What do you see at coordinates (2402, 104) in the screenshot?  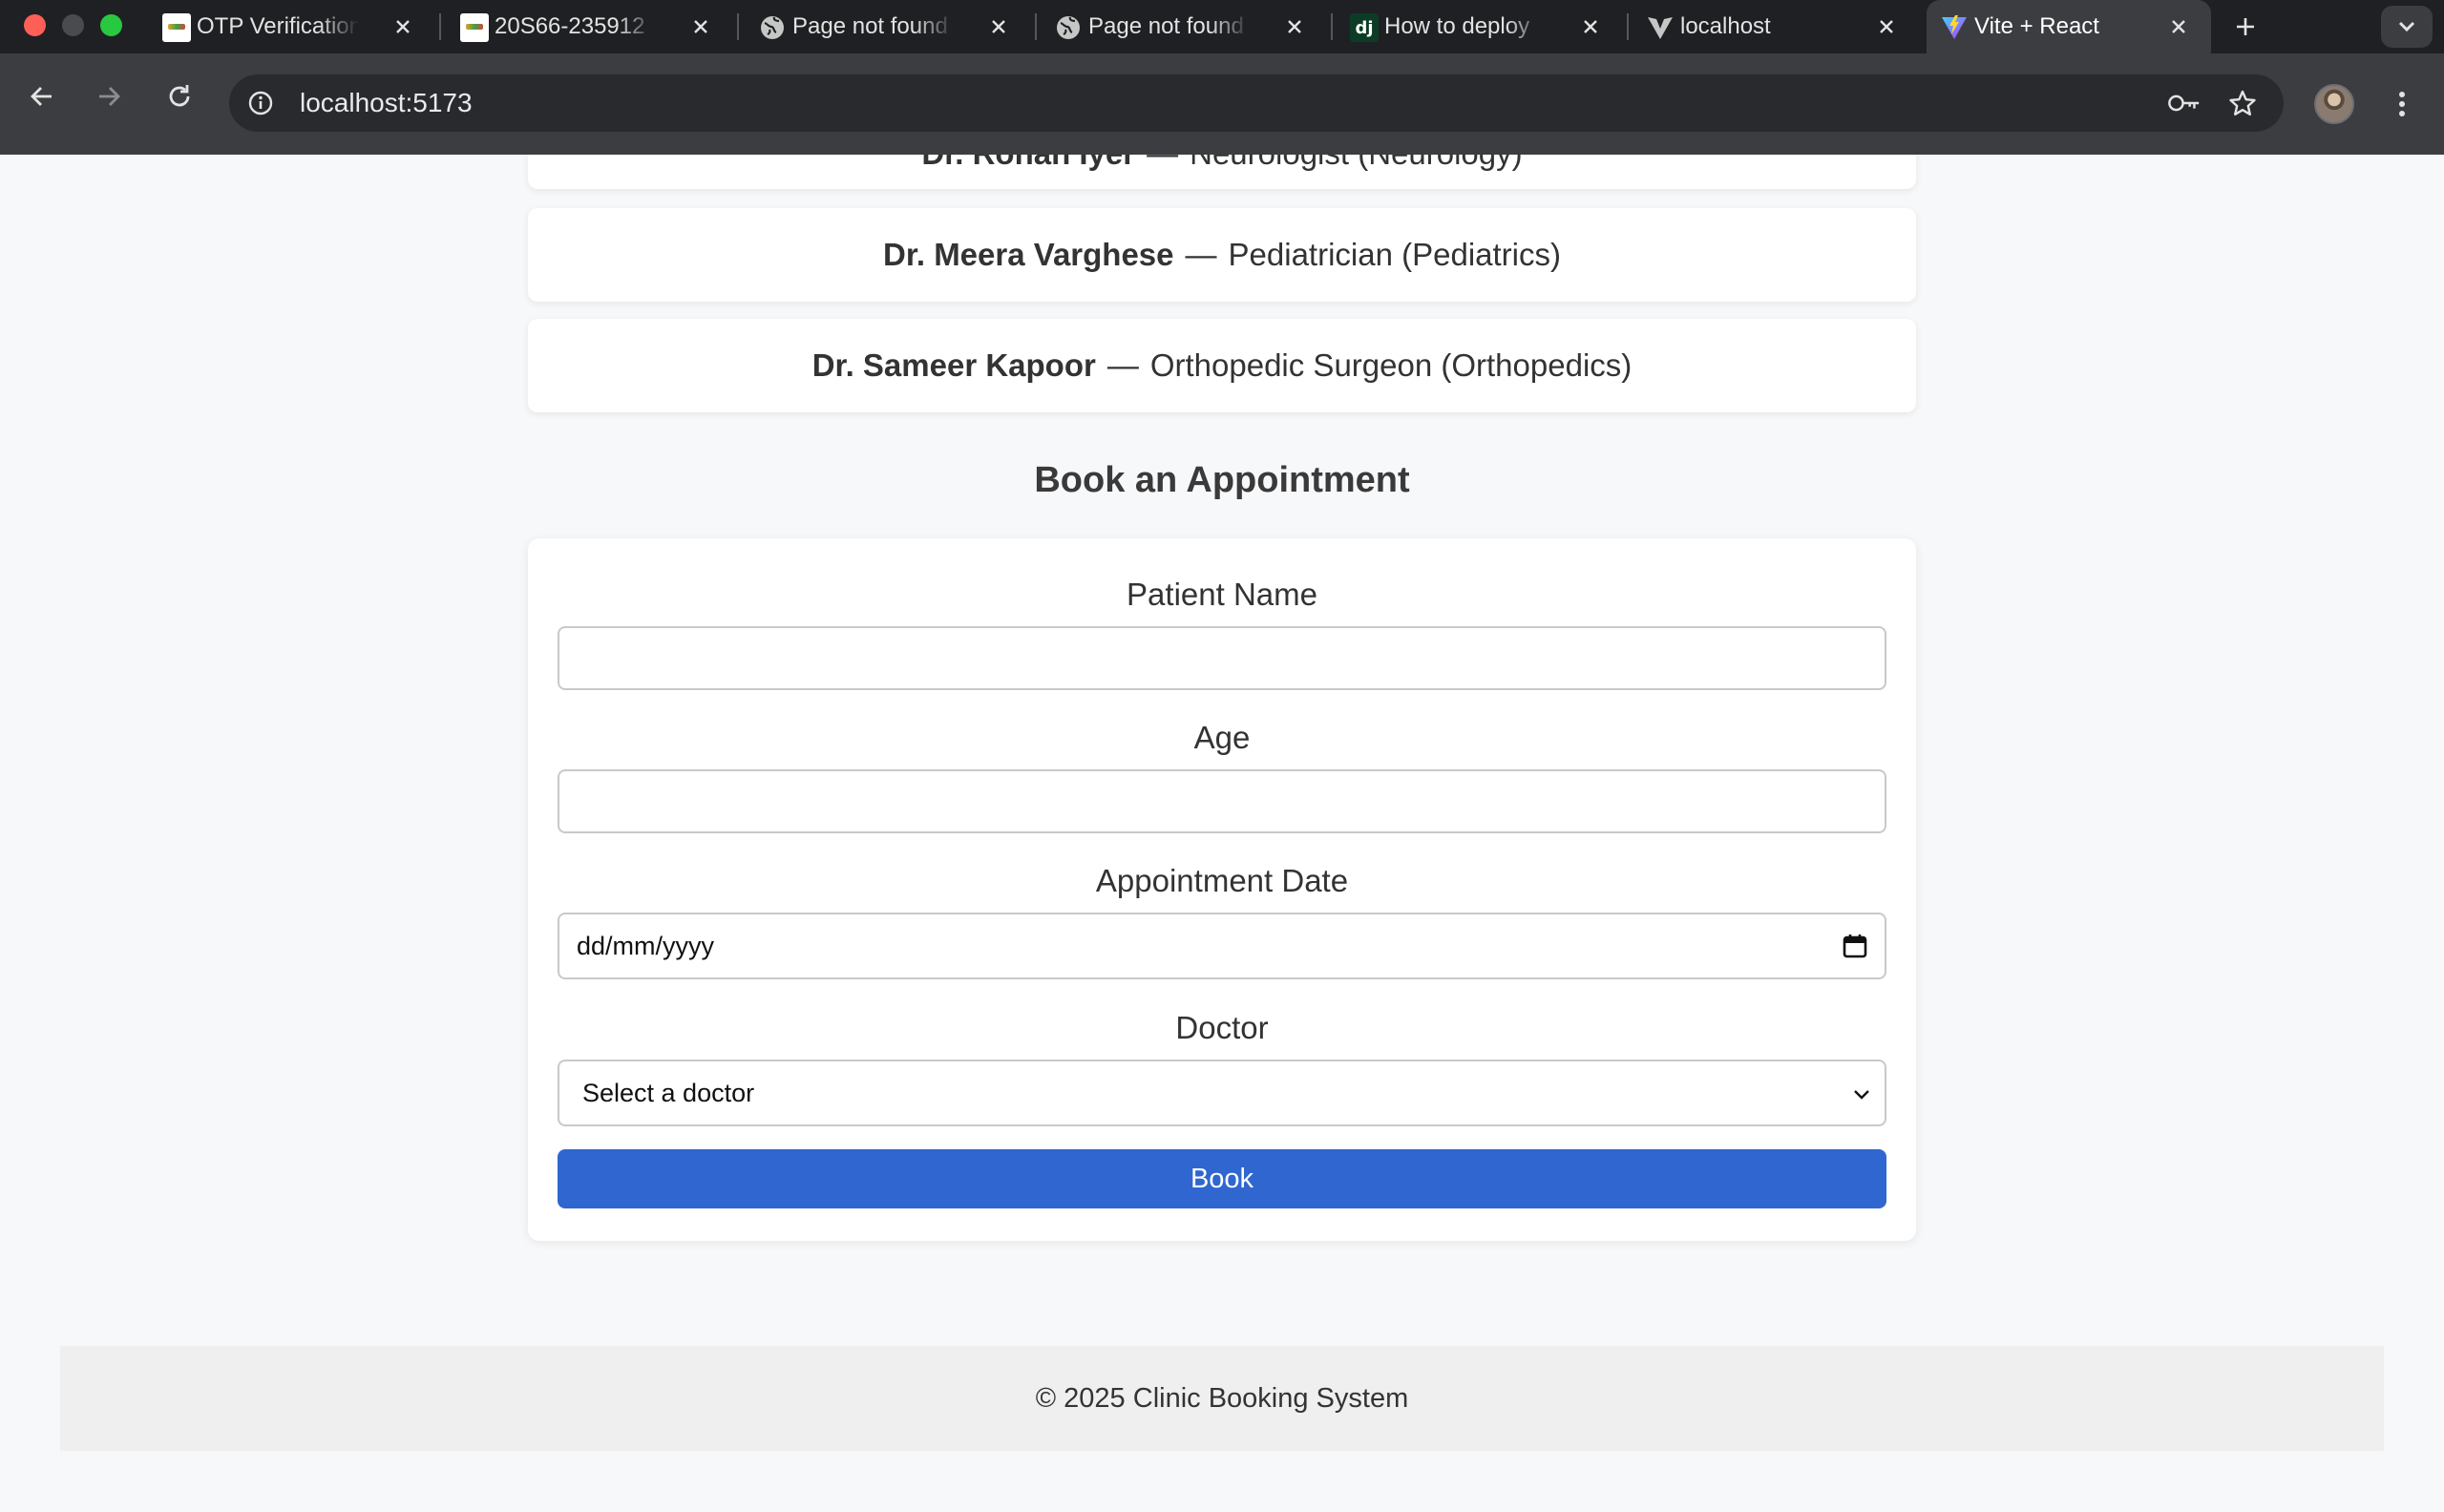 I see `browser-menu-icon` at bounding box center [2402, 104].